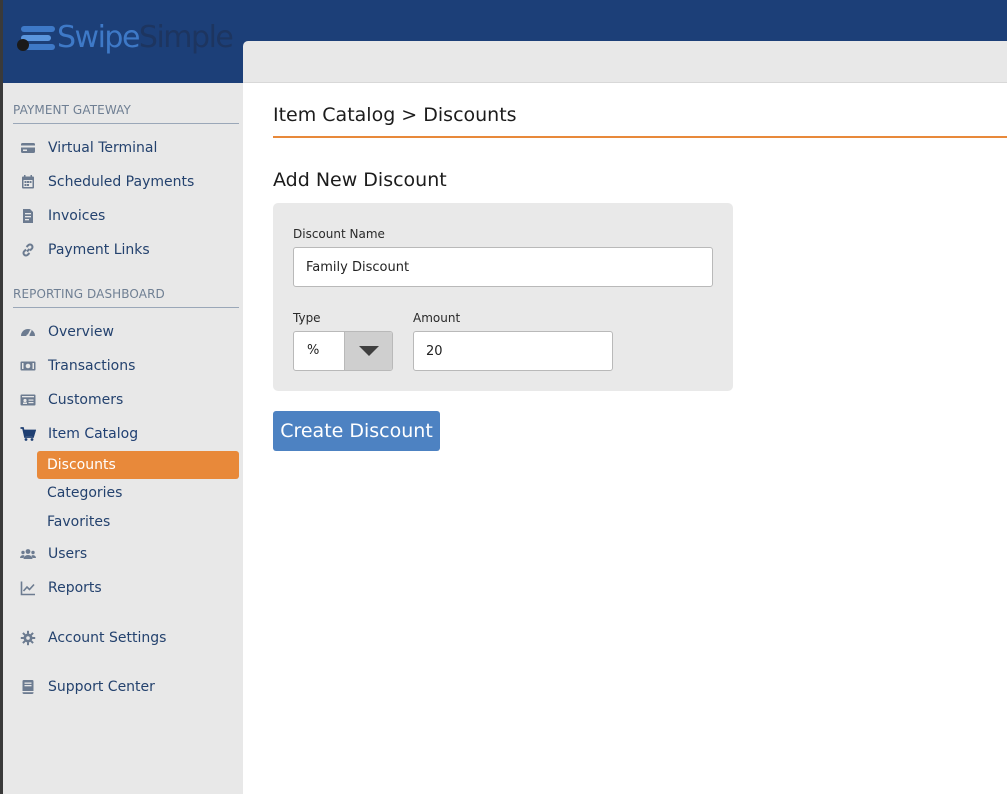 This screenshot has height=794, width=1007. I want to click on sidebar-item-transactions: Transactions, so click(123, 366).